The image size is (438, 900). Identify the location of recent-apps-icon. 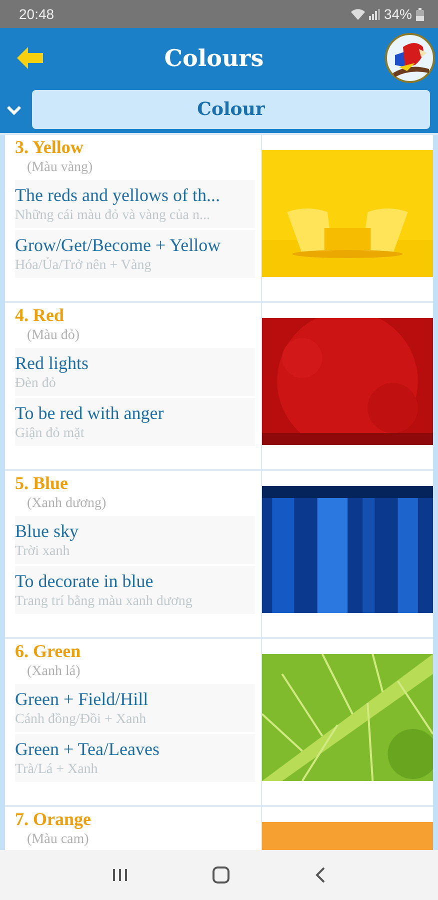
(120, 875).